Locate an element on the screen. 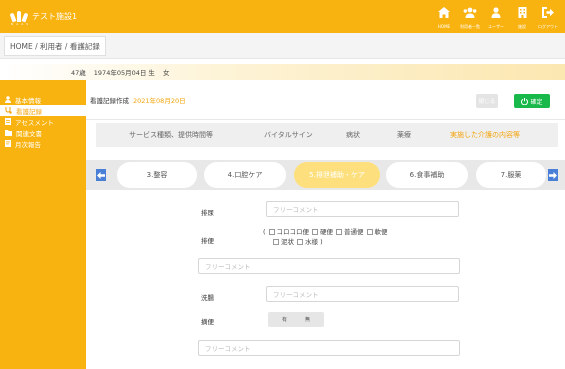 This screenshot has height=369, width=565. checkbox-mushy is located at coordinates (276, 242).